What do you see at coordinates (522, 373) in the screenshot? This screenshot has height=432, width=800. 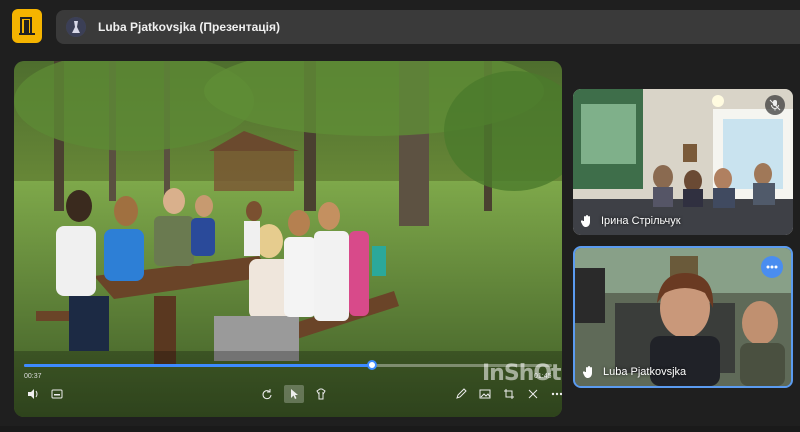 I see `inshot-watermark: InShOt` at bounding box center [522, 373].